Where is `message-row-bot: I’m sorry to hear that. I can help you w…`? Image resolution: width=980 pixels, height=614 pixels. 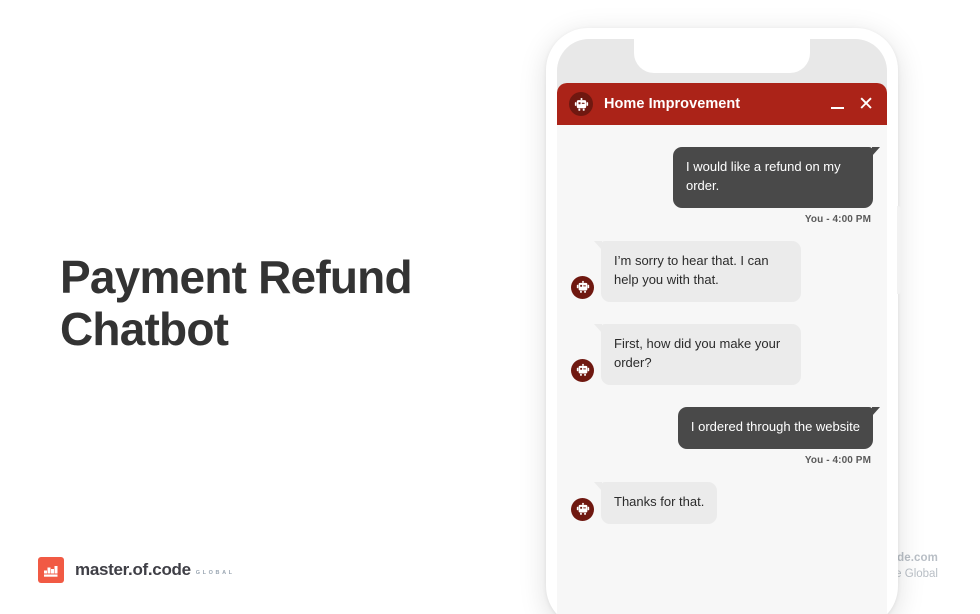
message-row-bot: I’m sorry to hear that. I can help you w… is located at coordinates (722, 271).